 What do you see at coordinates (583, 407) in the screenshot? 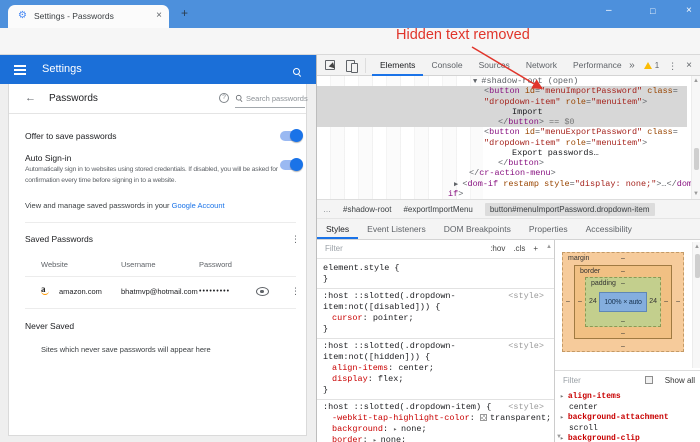
I see `computed-value: center` at bounding box center [583, 407].